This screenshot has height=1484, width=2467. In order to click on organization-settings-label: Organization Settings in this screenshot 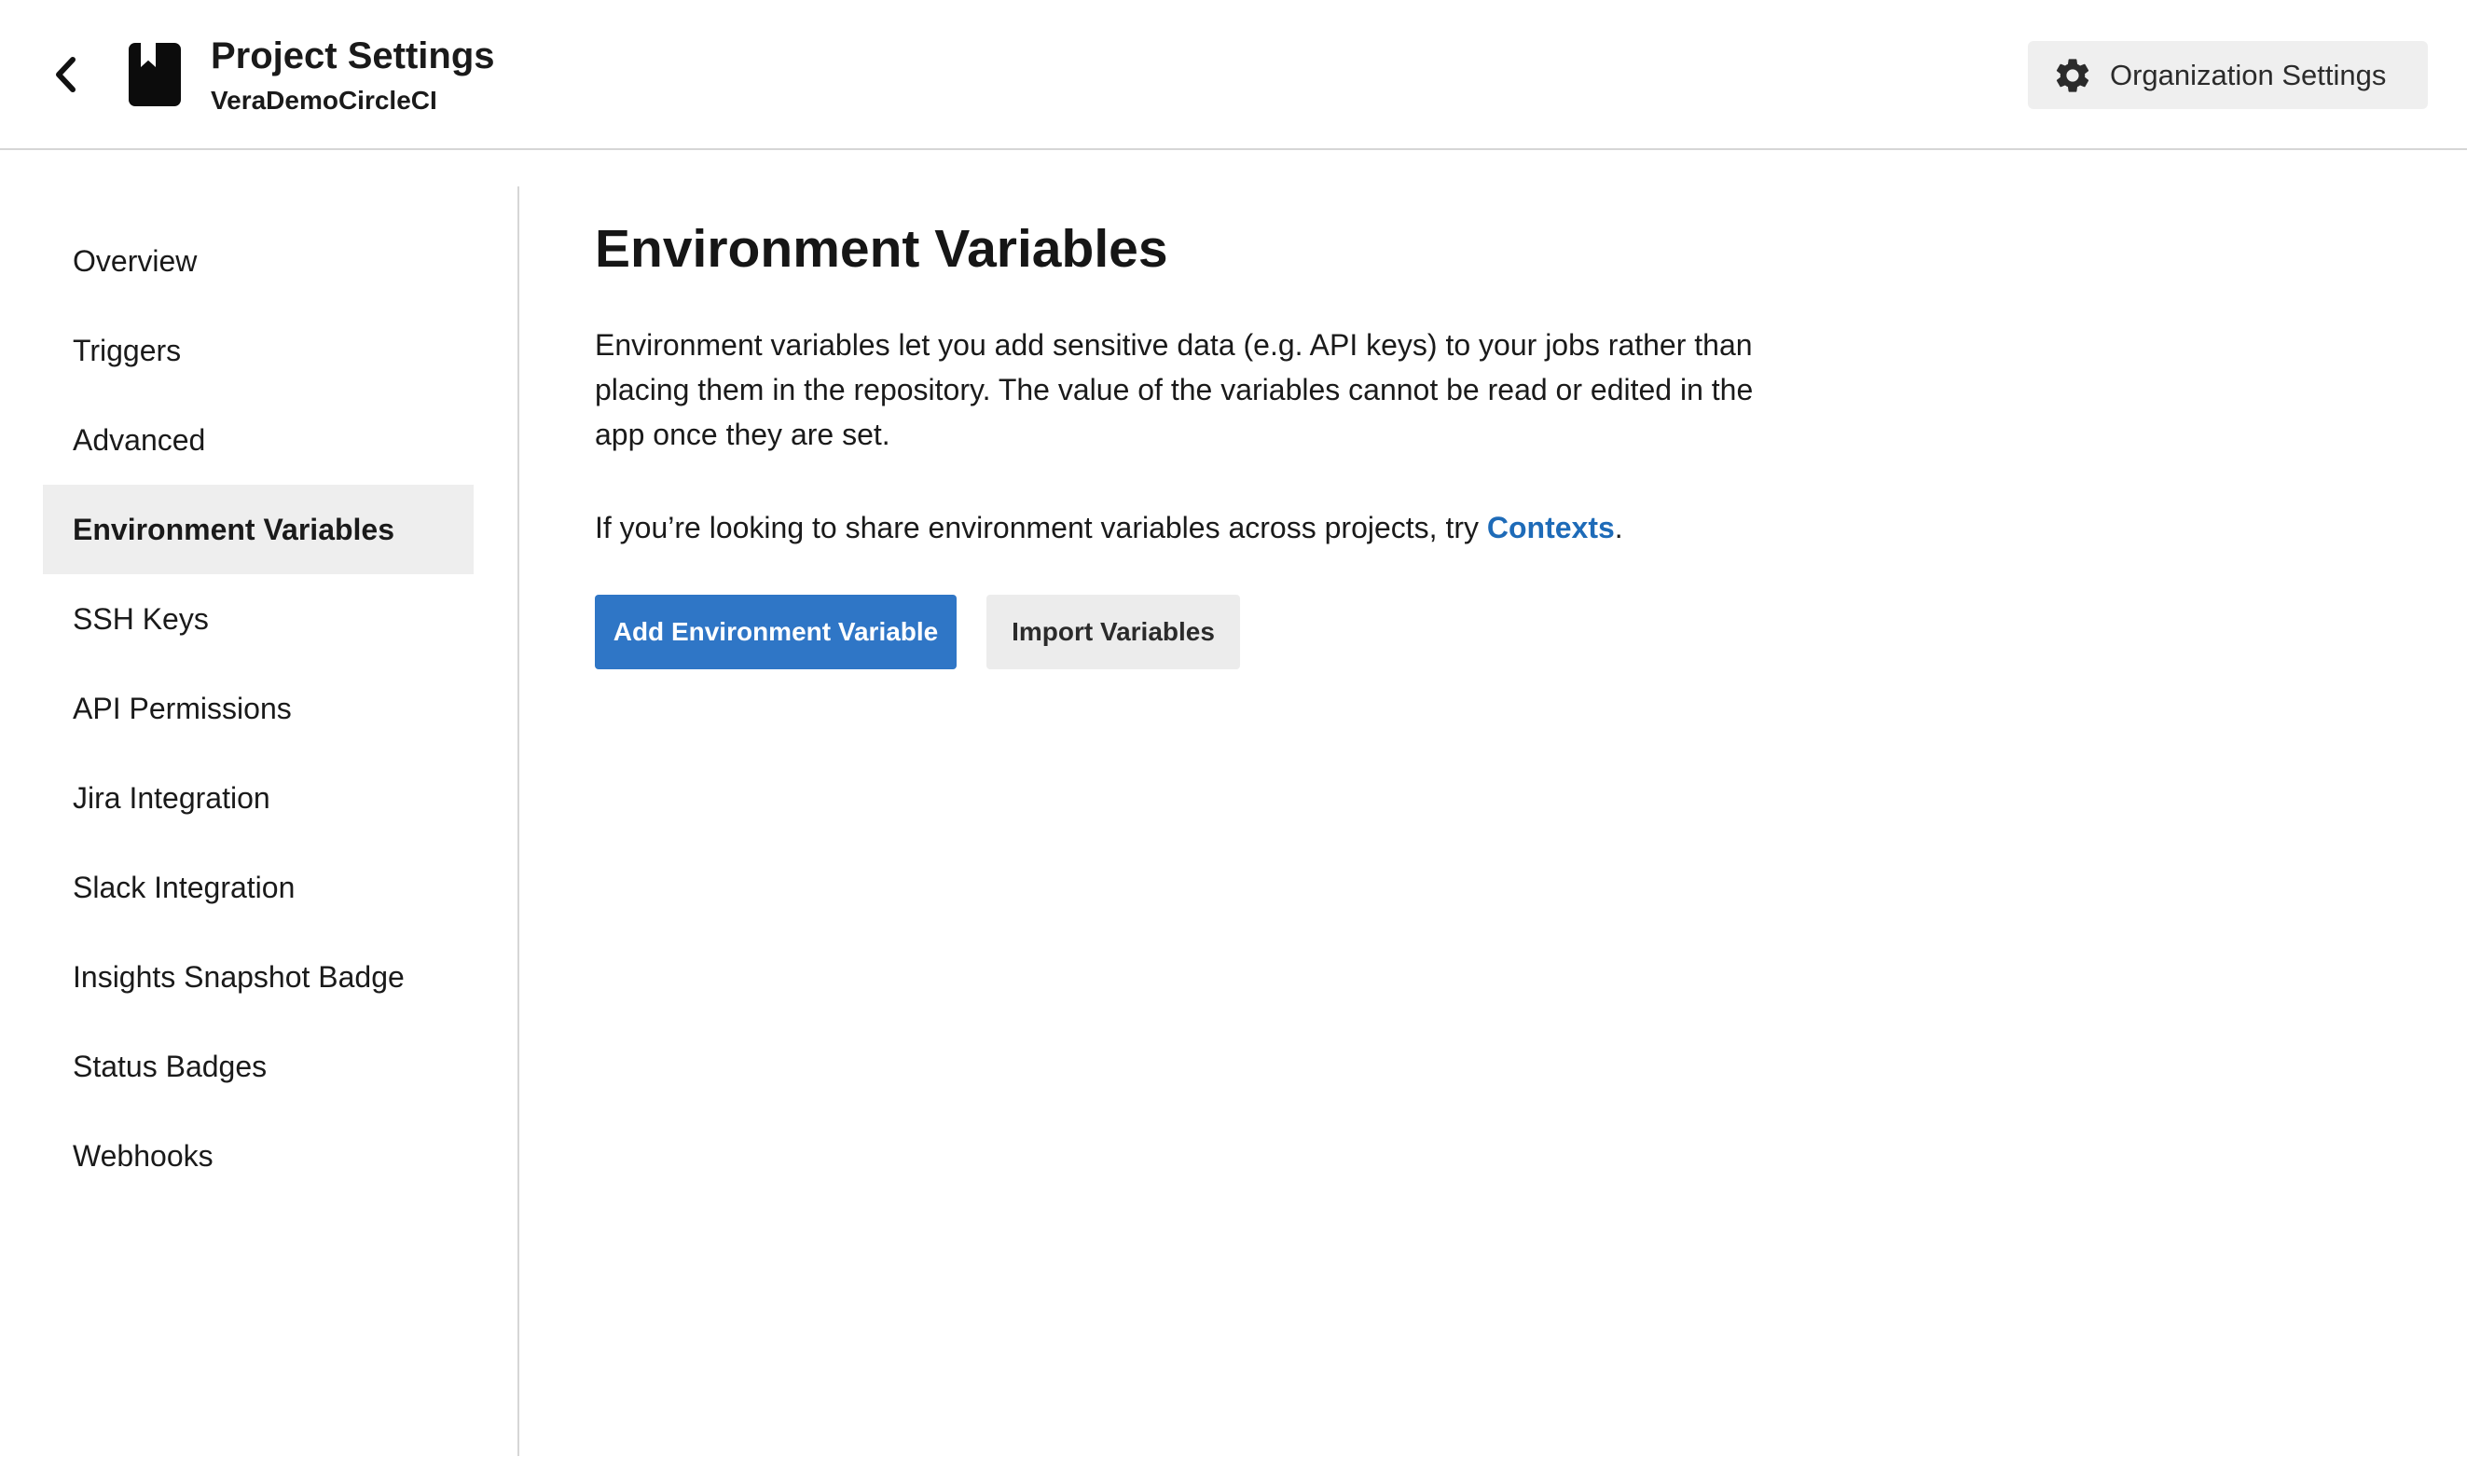, I will do `click(2248, 74)`.